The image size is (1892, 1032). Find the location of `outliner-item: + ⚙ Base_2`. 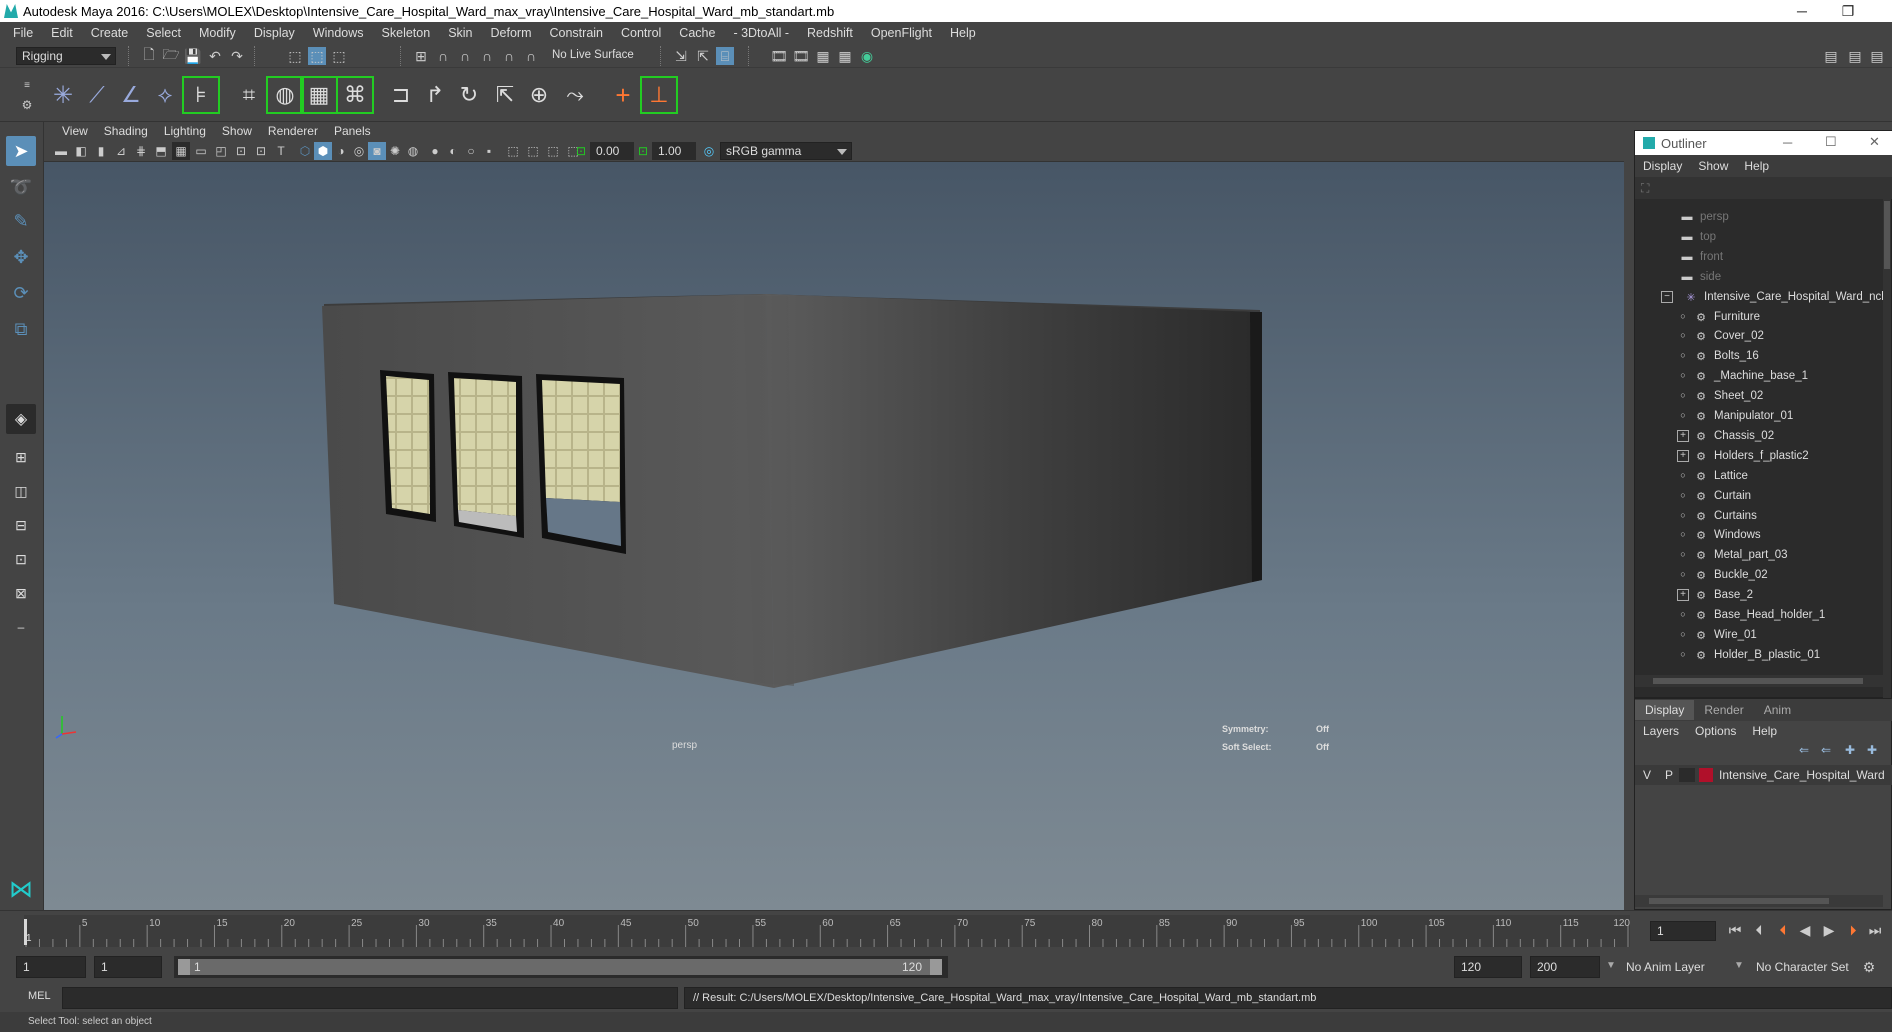

outliner-item: + ⚙ Base_2 is located at coordinates (1715, 595).